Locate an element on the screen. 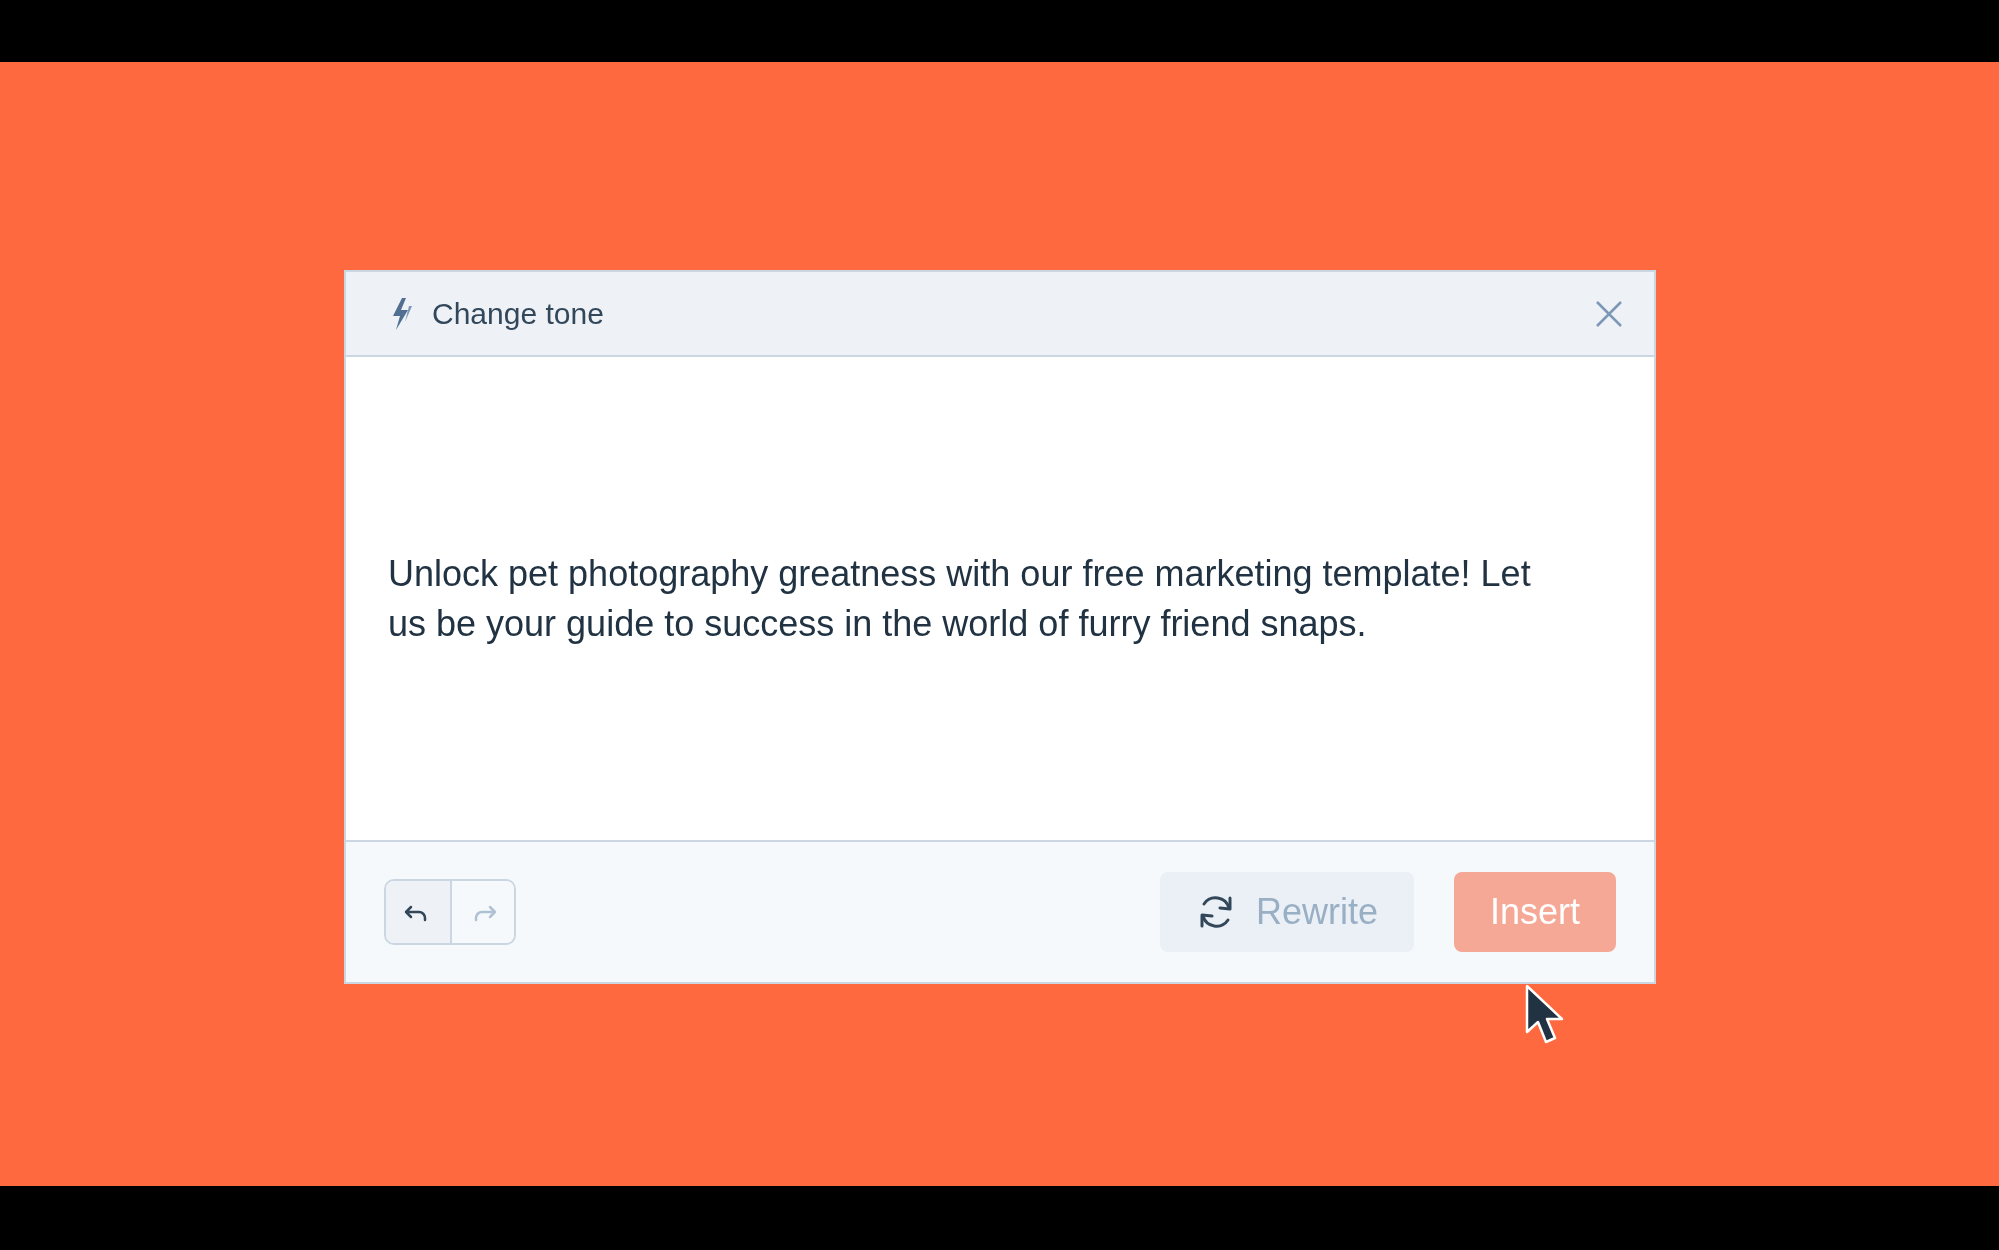 This screenshot has width=1999, height=1250. undo-button is located at coordinates (418, 912).